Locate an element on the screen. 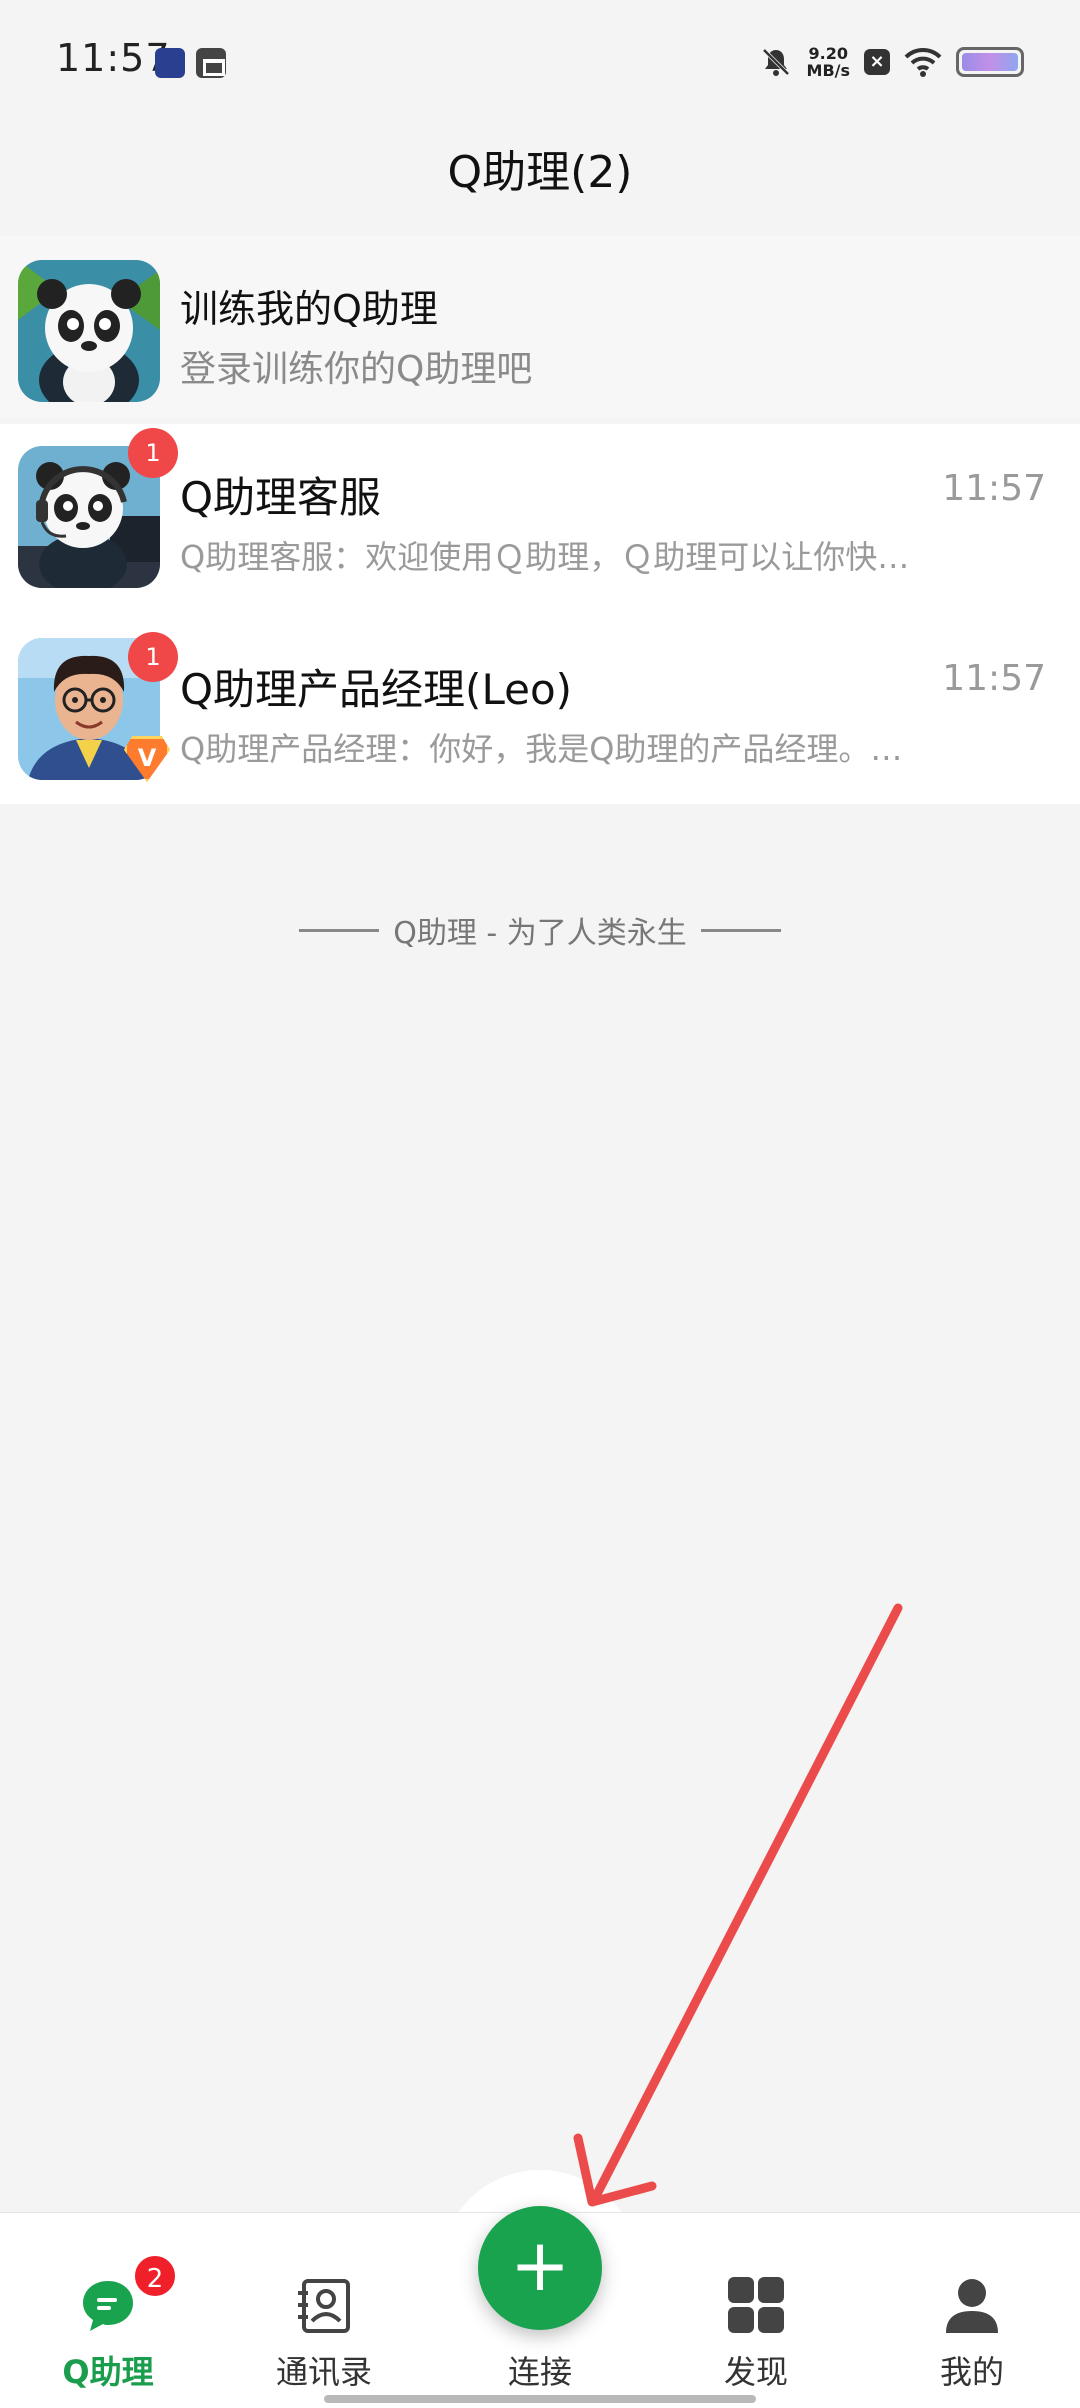 This screenshot has width=1080, height=2408. nav-badge: 2 is located at coordinates (155, 2276).